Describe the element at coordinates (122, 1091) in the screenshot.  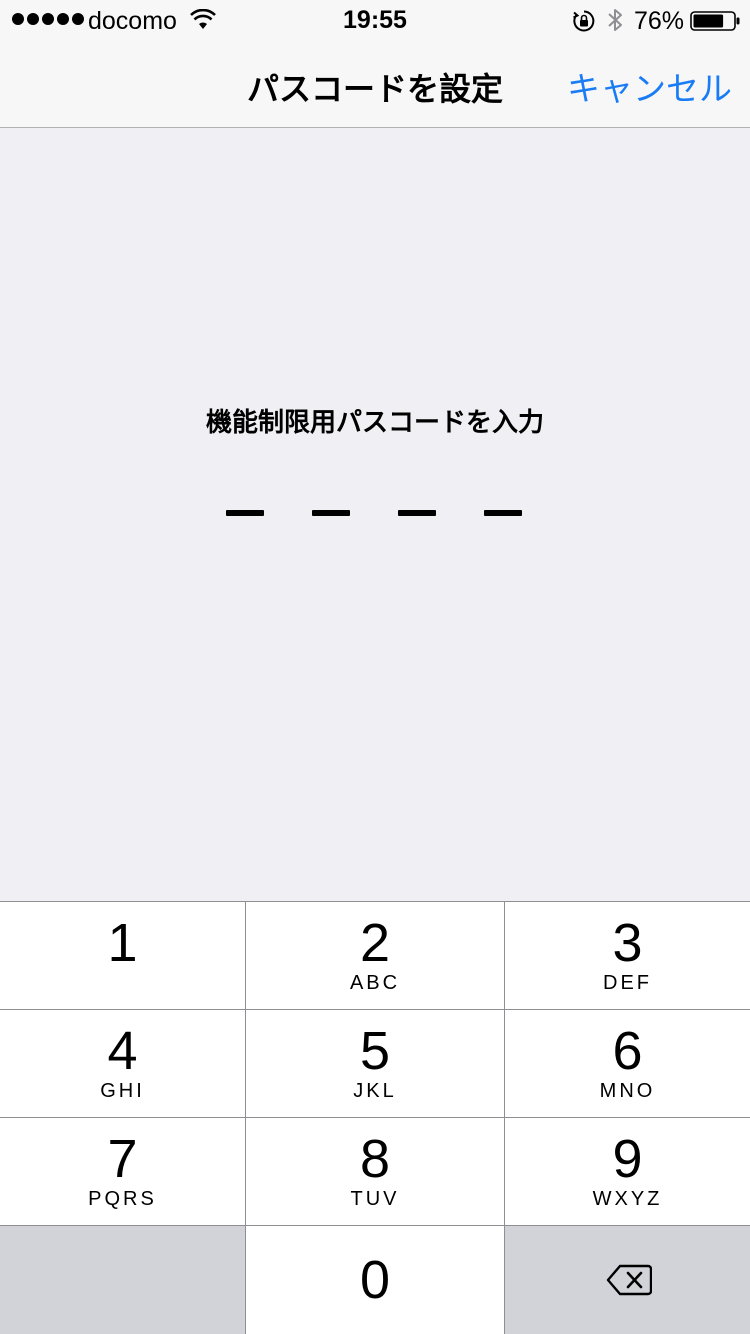
I see `key-letters: GHI` at that location.